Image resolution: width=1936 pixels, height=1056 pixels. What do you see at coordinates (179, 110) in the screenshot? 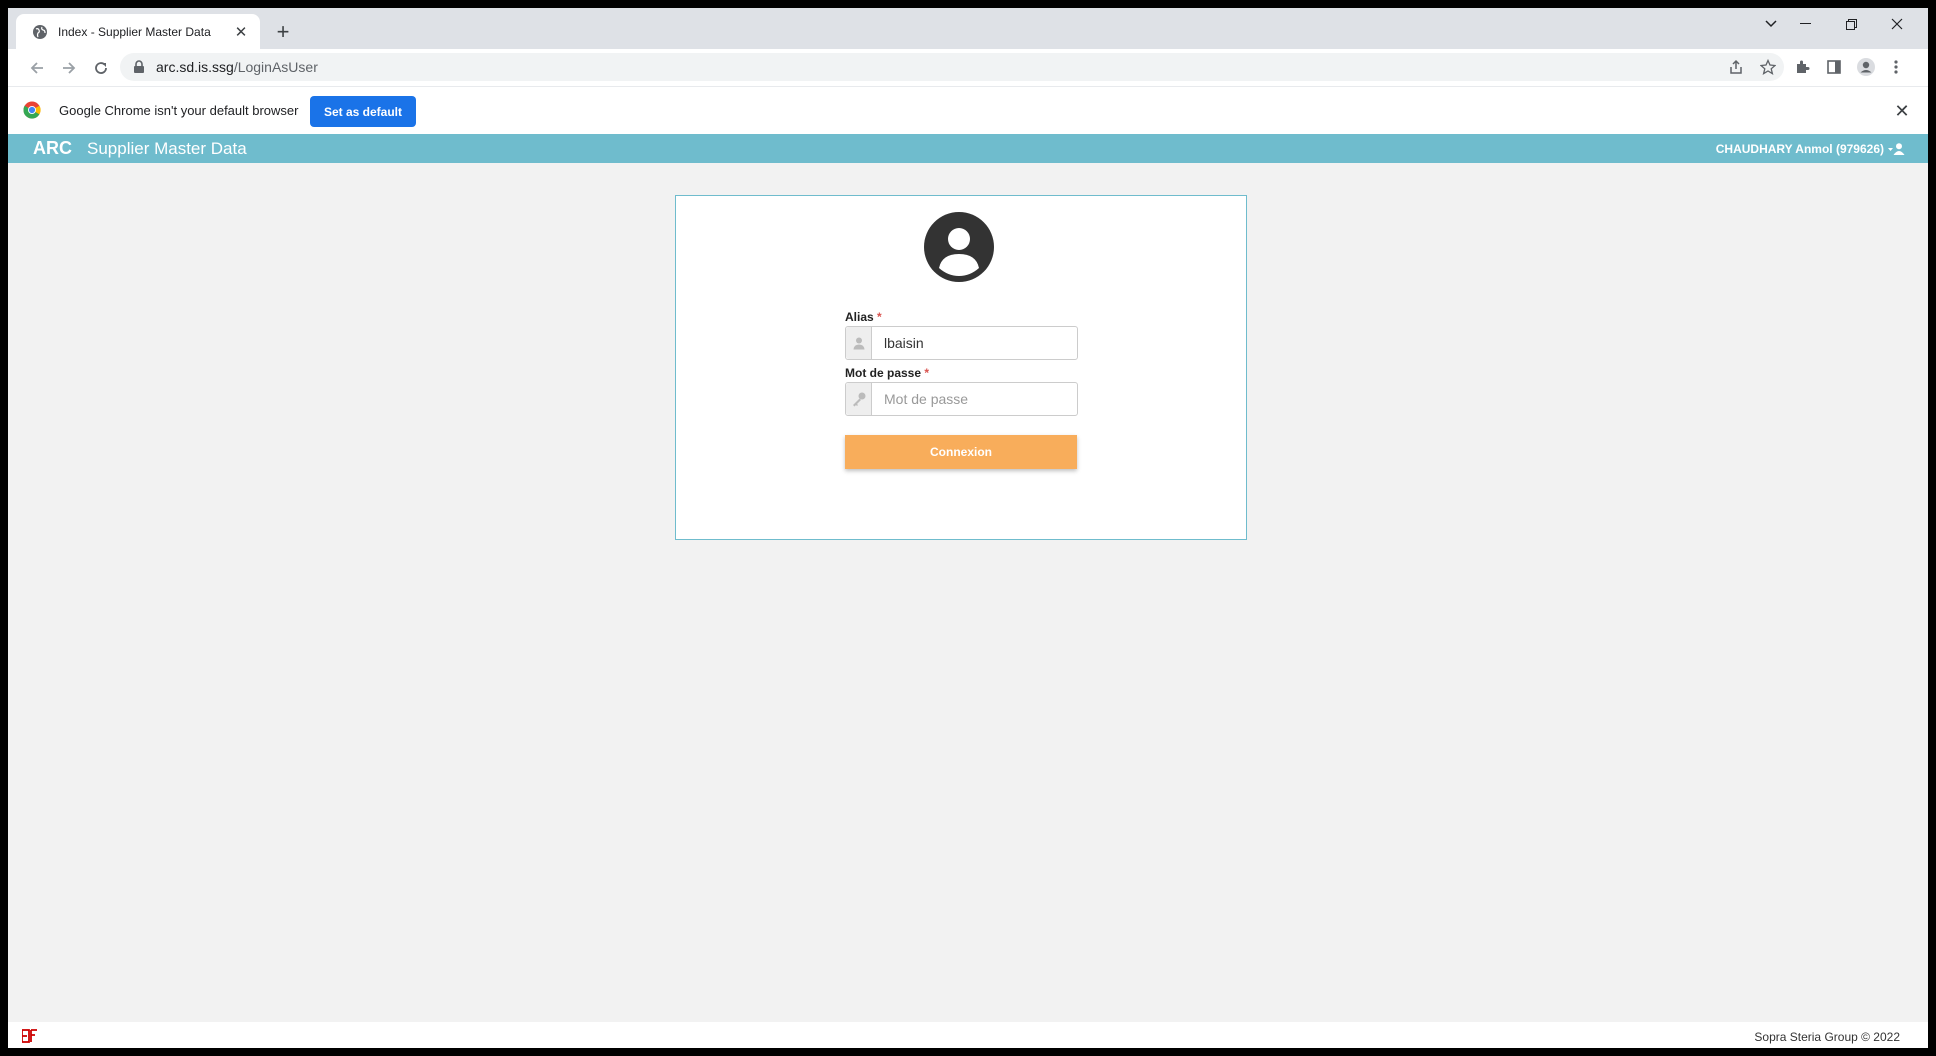
I see `infobar-message: Google Chrome isn't your default browser` at bounding box center [179, 110].